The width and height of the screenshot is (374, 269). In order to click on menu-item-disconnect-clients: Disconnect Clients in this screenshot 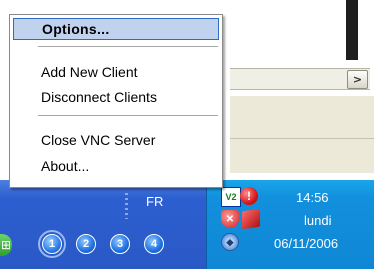, I will do `click(116, 97)`.